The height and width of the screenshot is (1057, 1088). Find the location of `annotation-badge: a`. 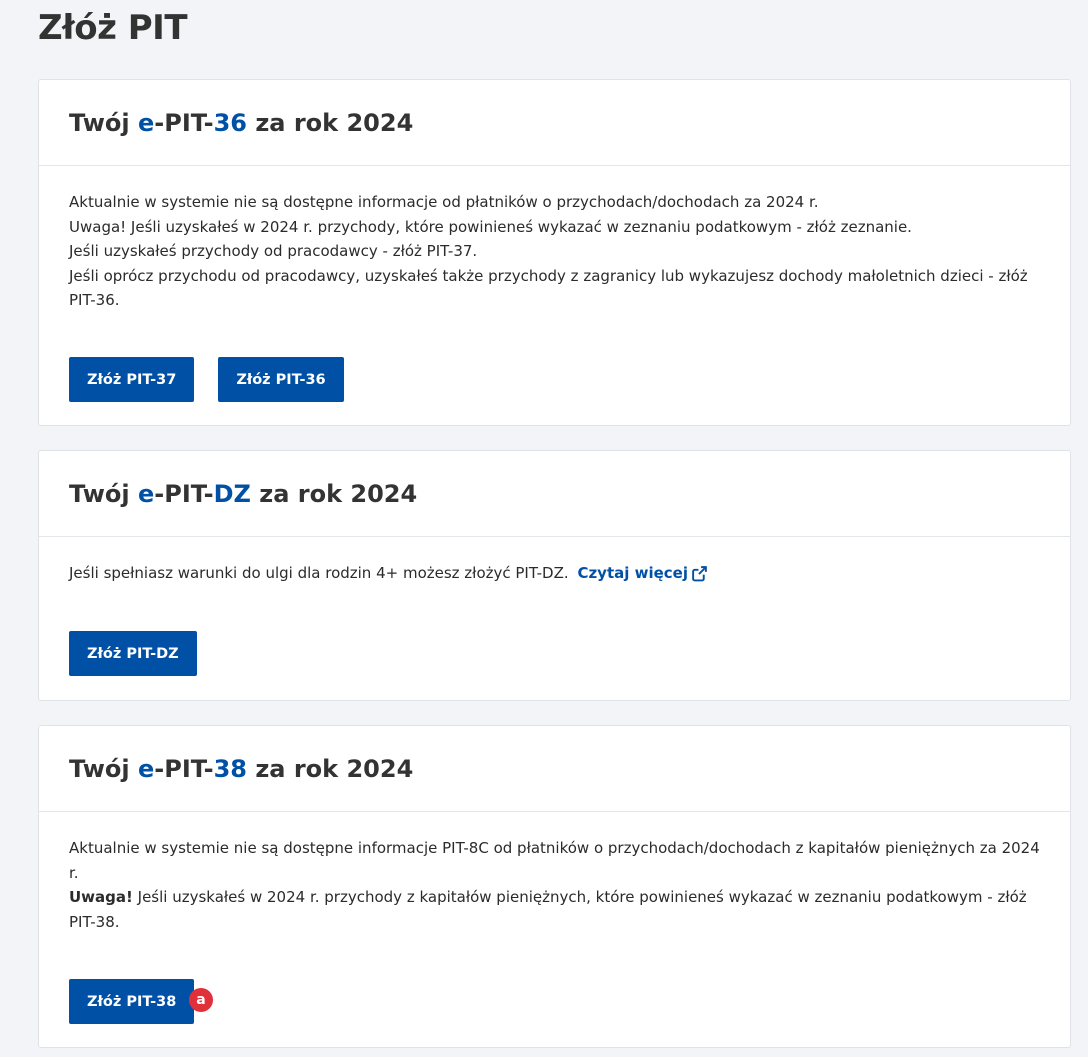

annotation-badge: a is located at coordinates (201, 1000).